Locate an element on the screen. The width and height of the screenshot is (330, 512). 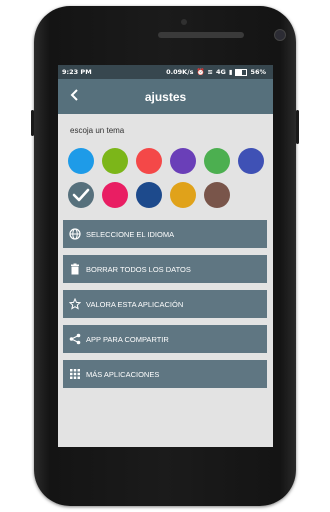
menu-button-label: SELECCIONE EL IDIOMA is located at coordinates (130, 234).